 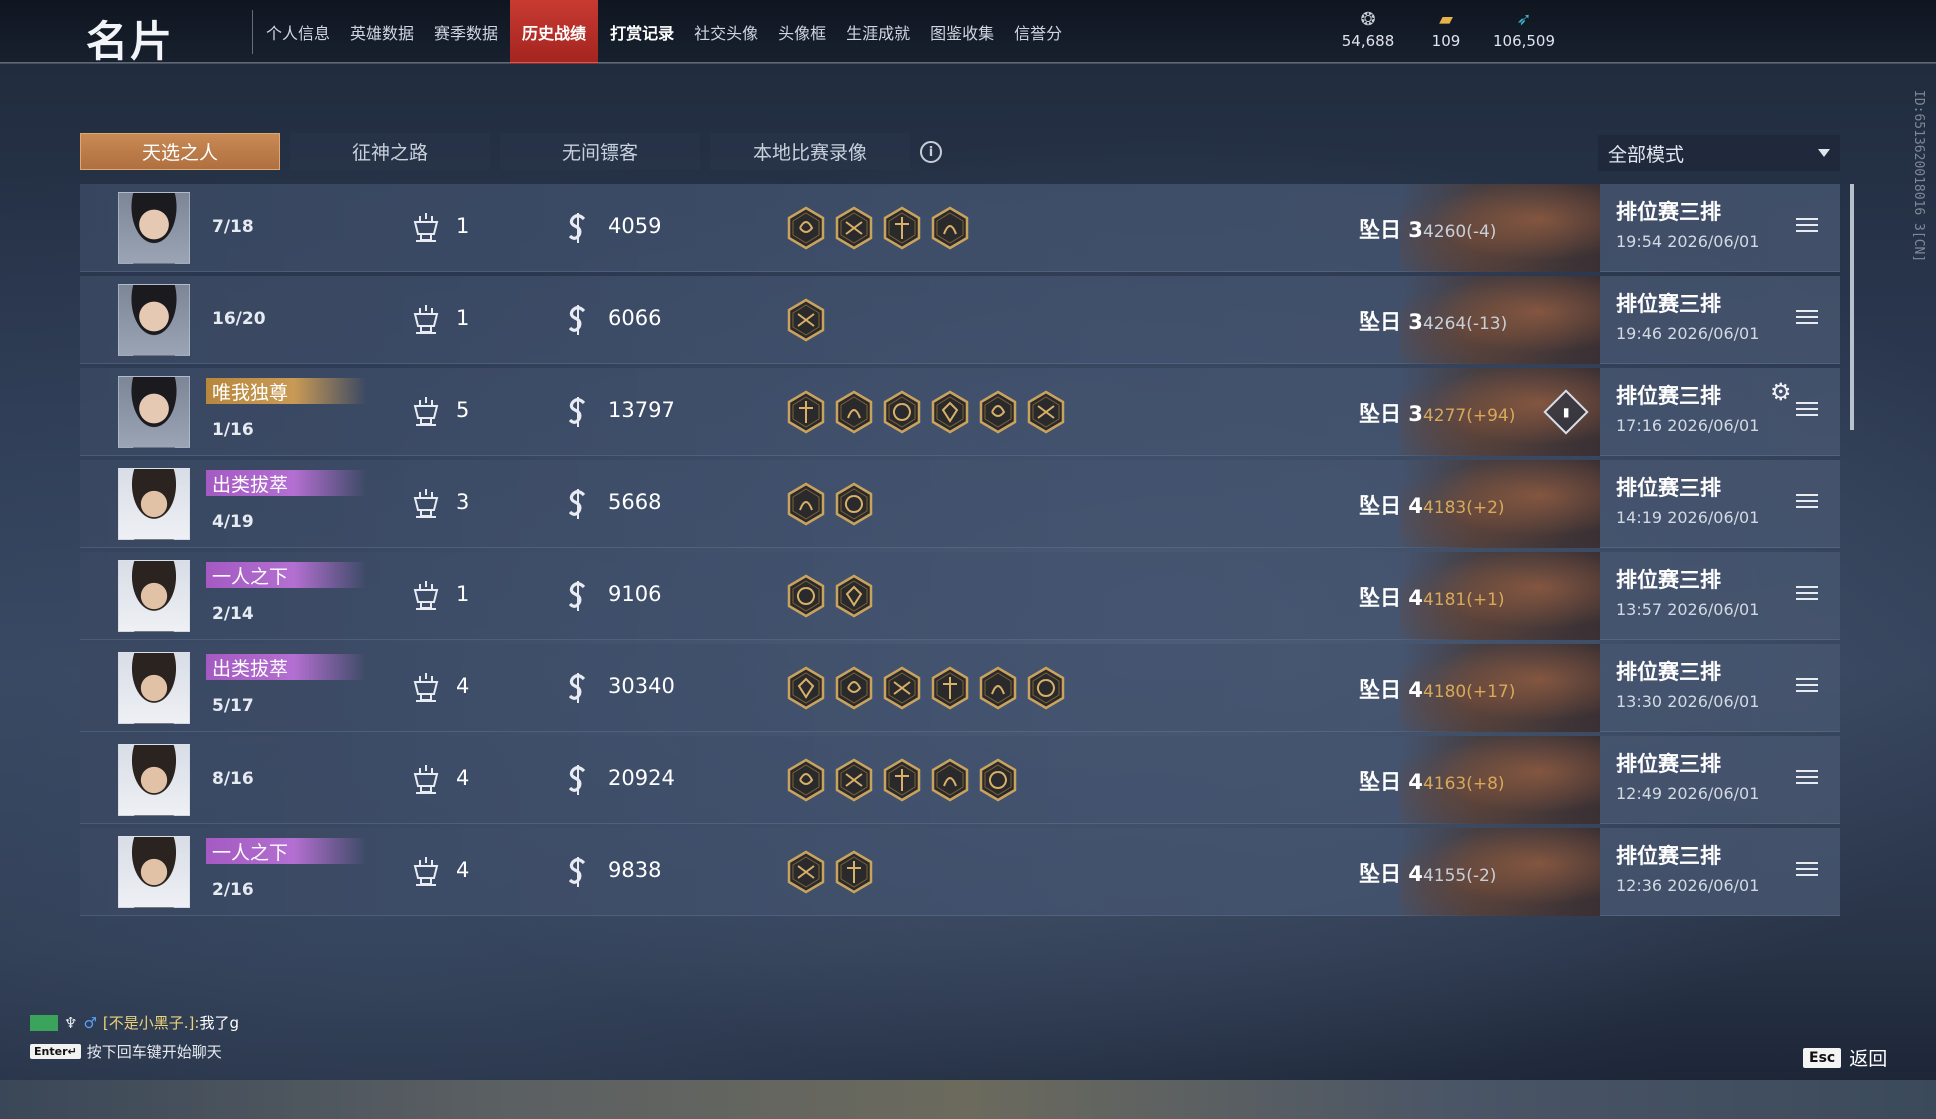 What do you see at coordinates (463, 686) in the screenshot?
I see `kills-value: 4` at bounding box center [463, 686].